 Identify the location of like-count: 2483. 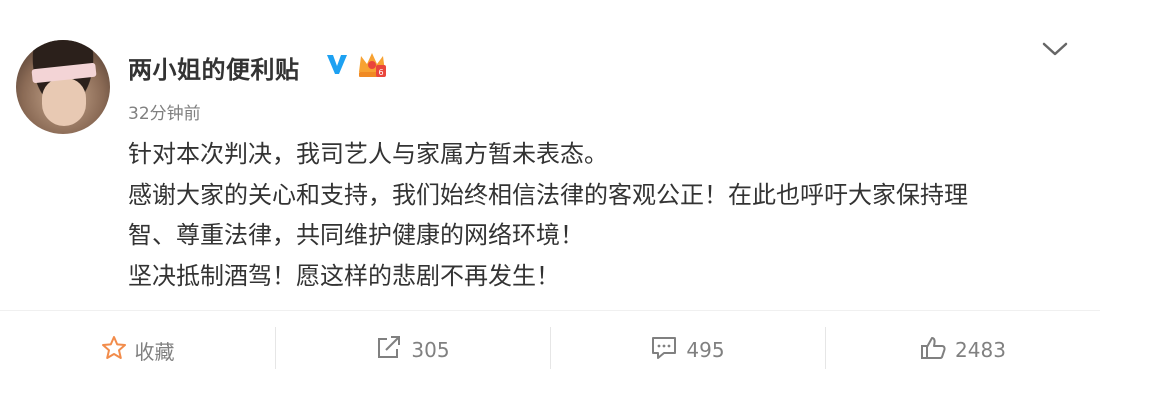
(980, 350).